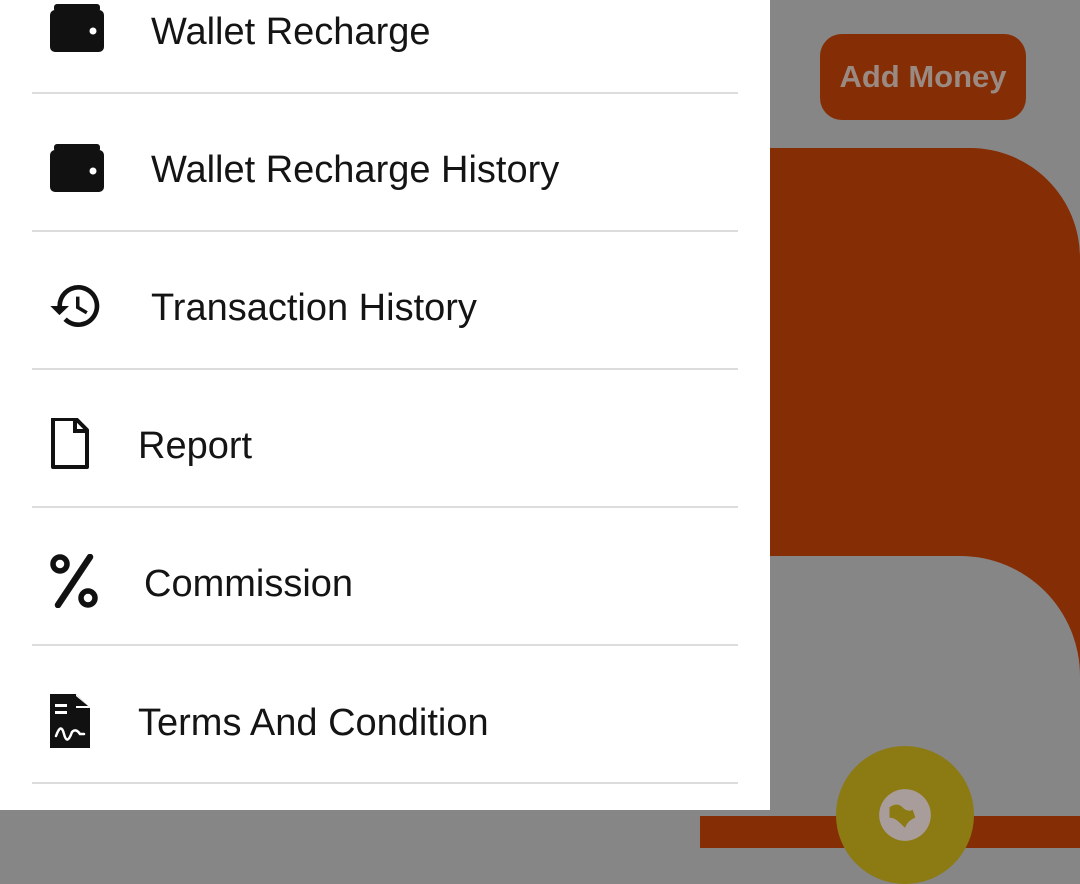 This screenshot has width=1080, height=884. Describe the element at coordinates (923, 77) in the screenshot. I see `add-money-button: Add Money` at that location.